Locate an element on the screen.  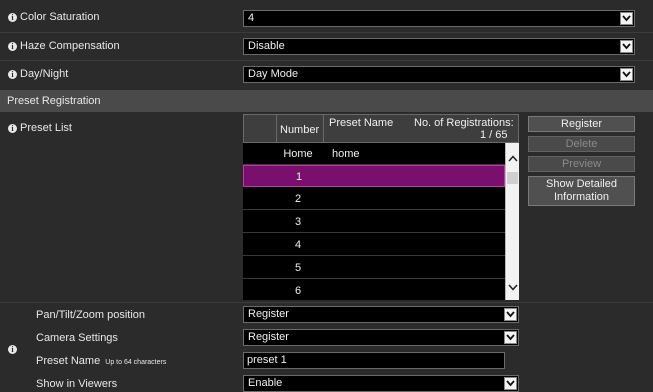
preset-name-value: preset 1 is located at coordinates (267, 360).